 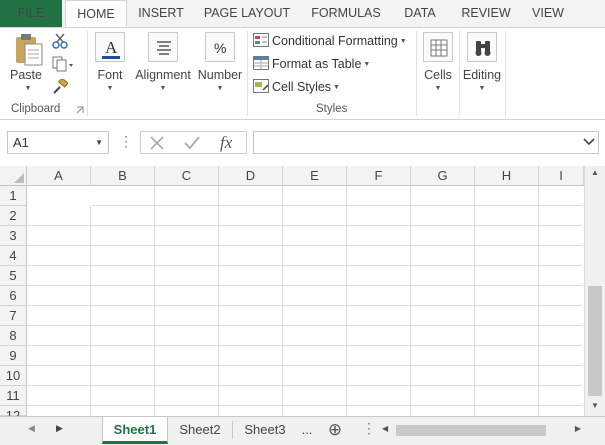 I want to click on format-painter-icon, so click(x=60, y=87).